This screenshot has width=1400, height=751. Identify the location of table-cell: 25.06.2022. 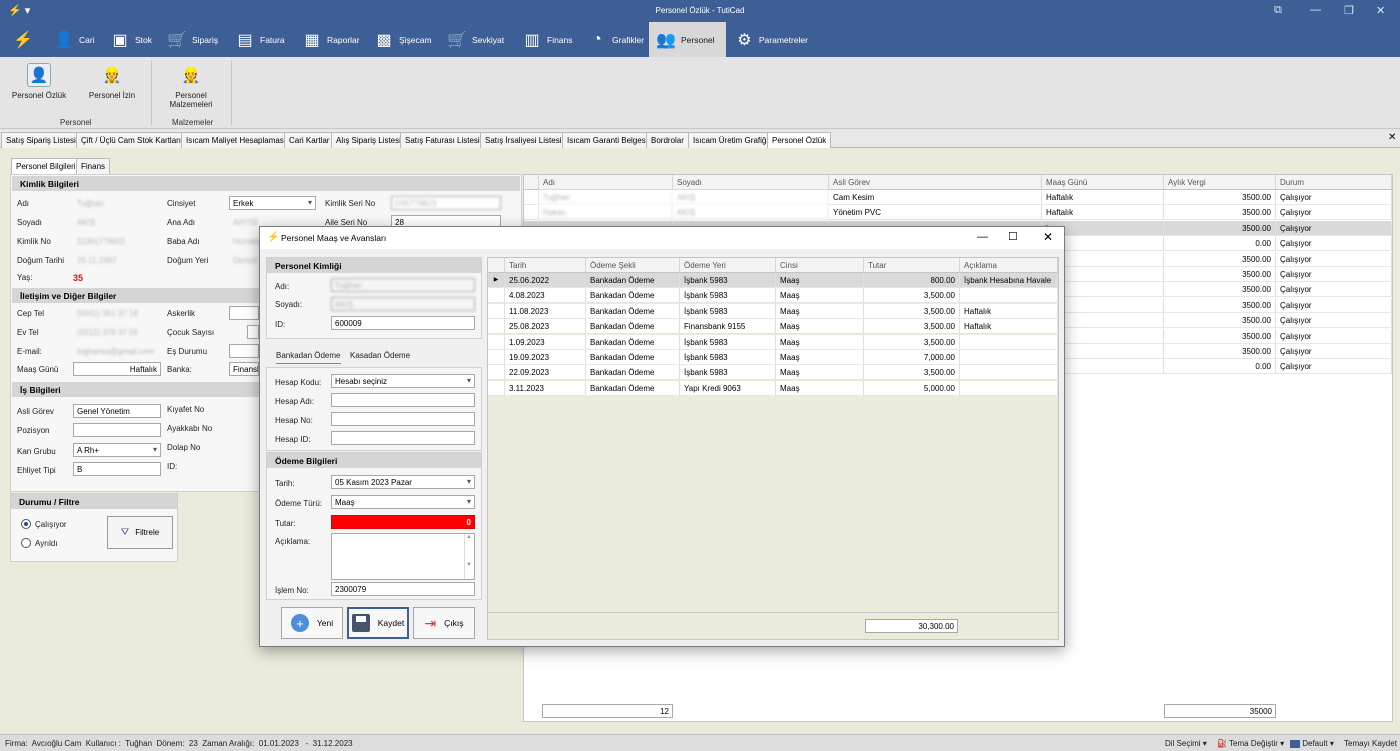
(545, 280).